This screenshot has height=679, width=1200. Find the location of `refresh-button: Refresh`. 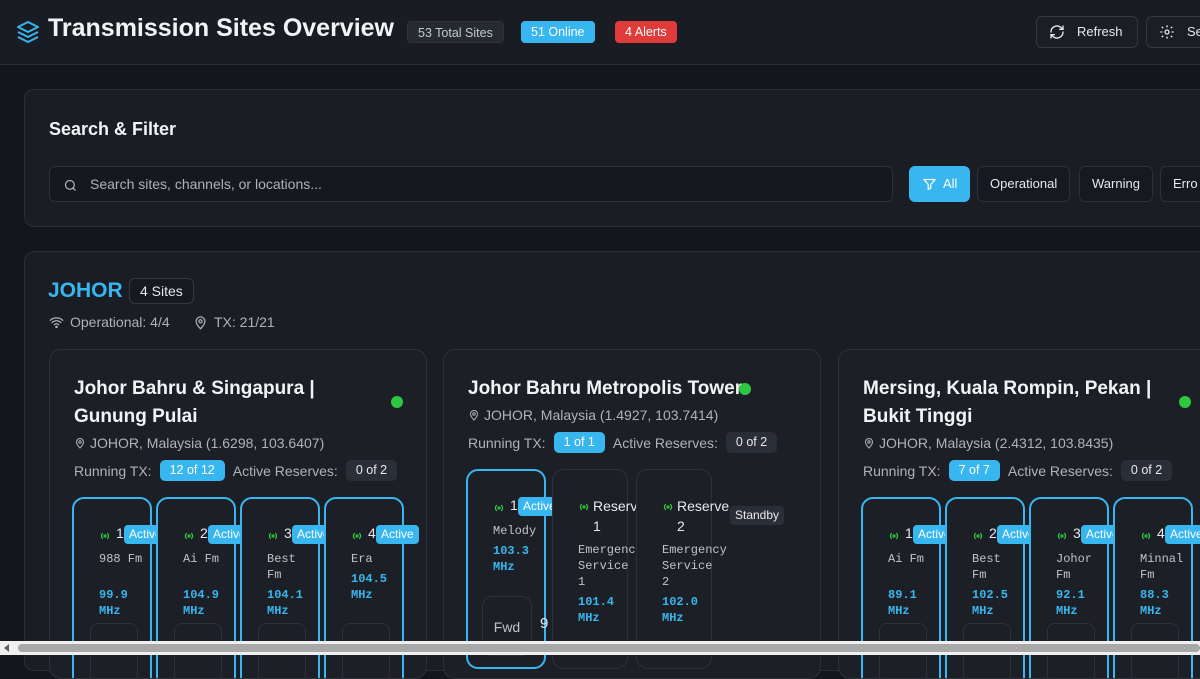

refresh-button: Refresh is located at coordinates (1087, 32).